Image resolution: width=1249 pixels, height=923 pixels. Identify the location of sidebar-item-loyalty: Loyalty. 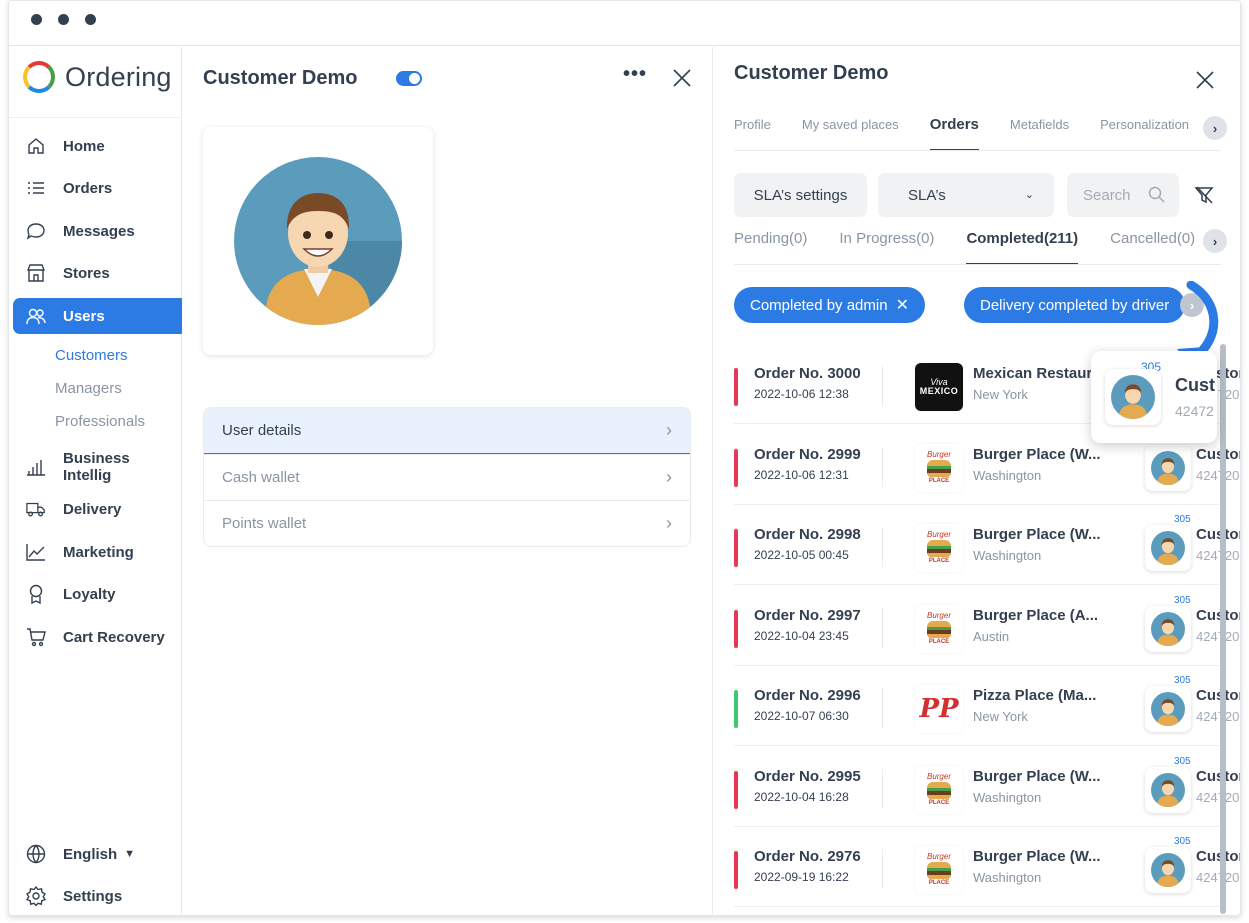
(97, 594).